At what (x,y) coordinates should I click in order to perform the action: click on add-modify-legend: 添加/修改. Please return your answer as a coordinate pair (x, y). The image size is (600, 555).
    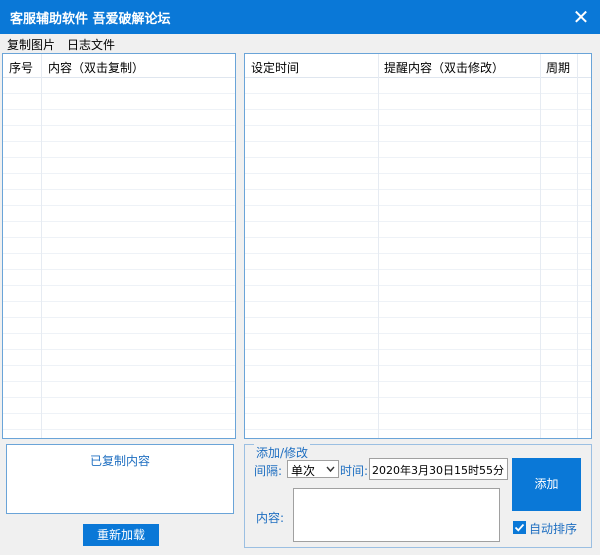
    Looking at the image, I should click on (282, 452).